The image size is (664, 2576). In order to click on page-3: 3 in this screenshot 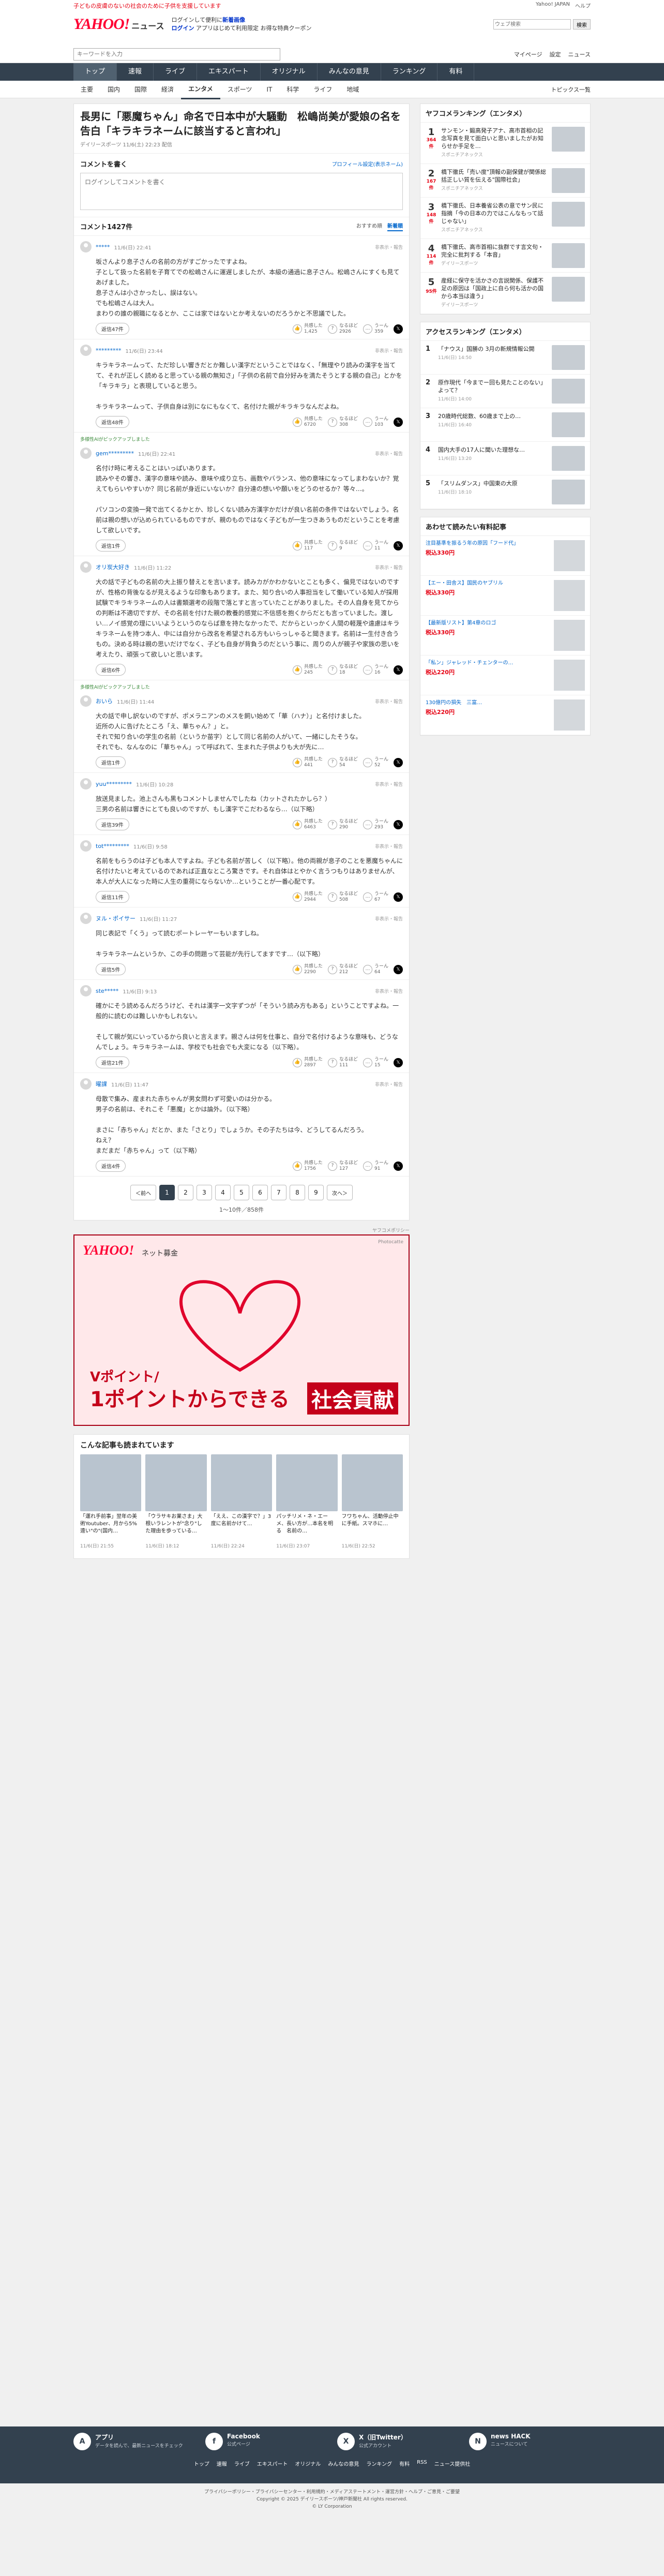, I will do `click(204, 1192)`.